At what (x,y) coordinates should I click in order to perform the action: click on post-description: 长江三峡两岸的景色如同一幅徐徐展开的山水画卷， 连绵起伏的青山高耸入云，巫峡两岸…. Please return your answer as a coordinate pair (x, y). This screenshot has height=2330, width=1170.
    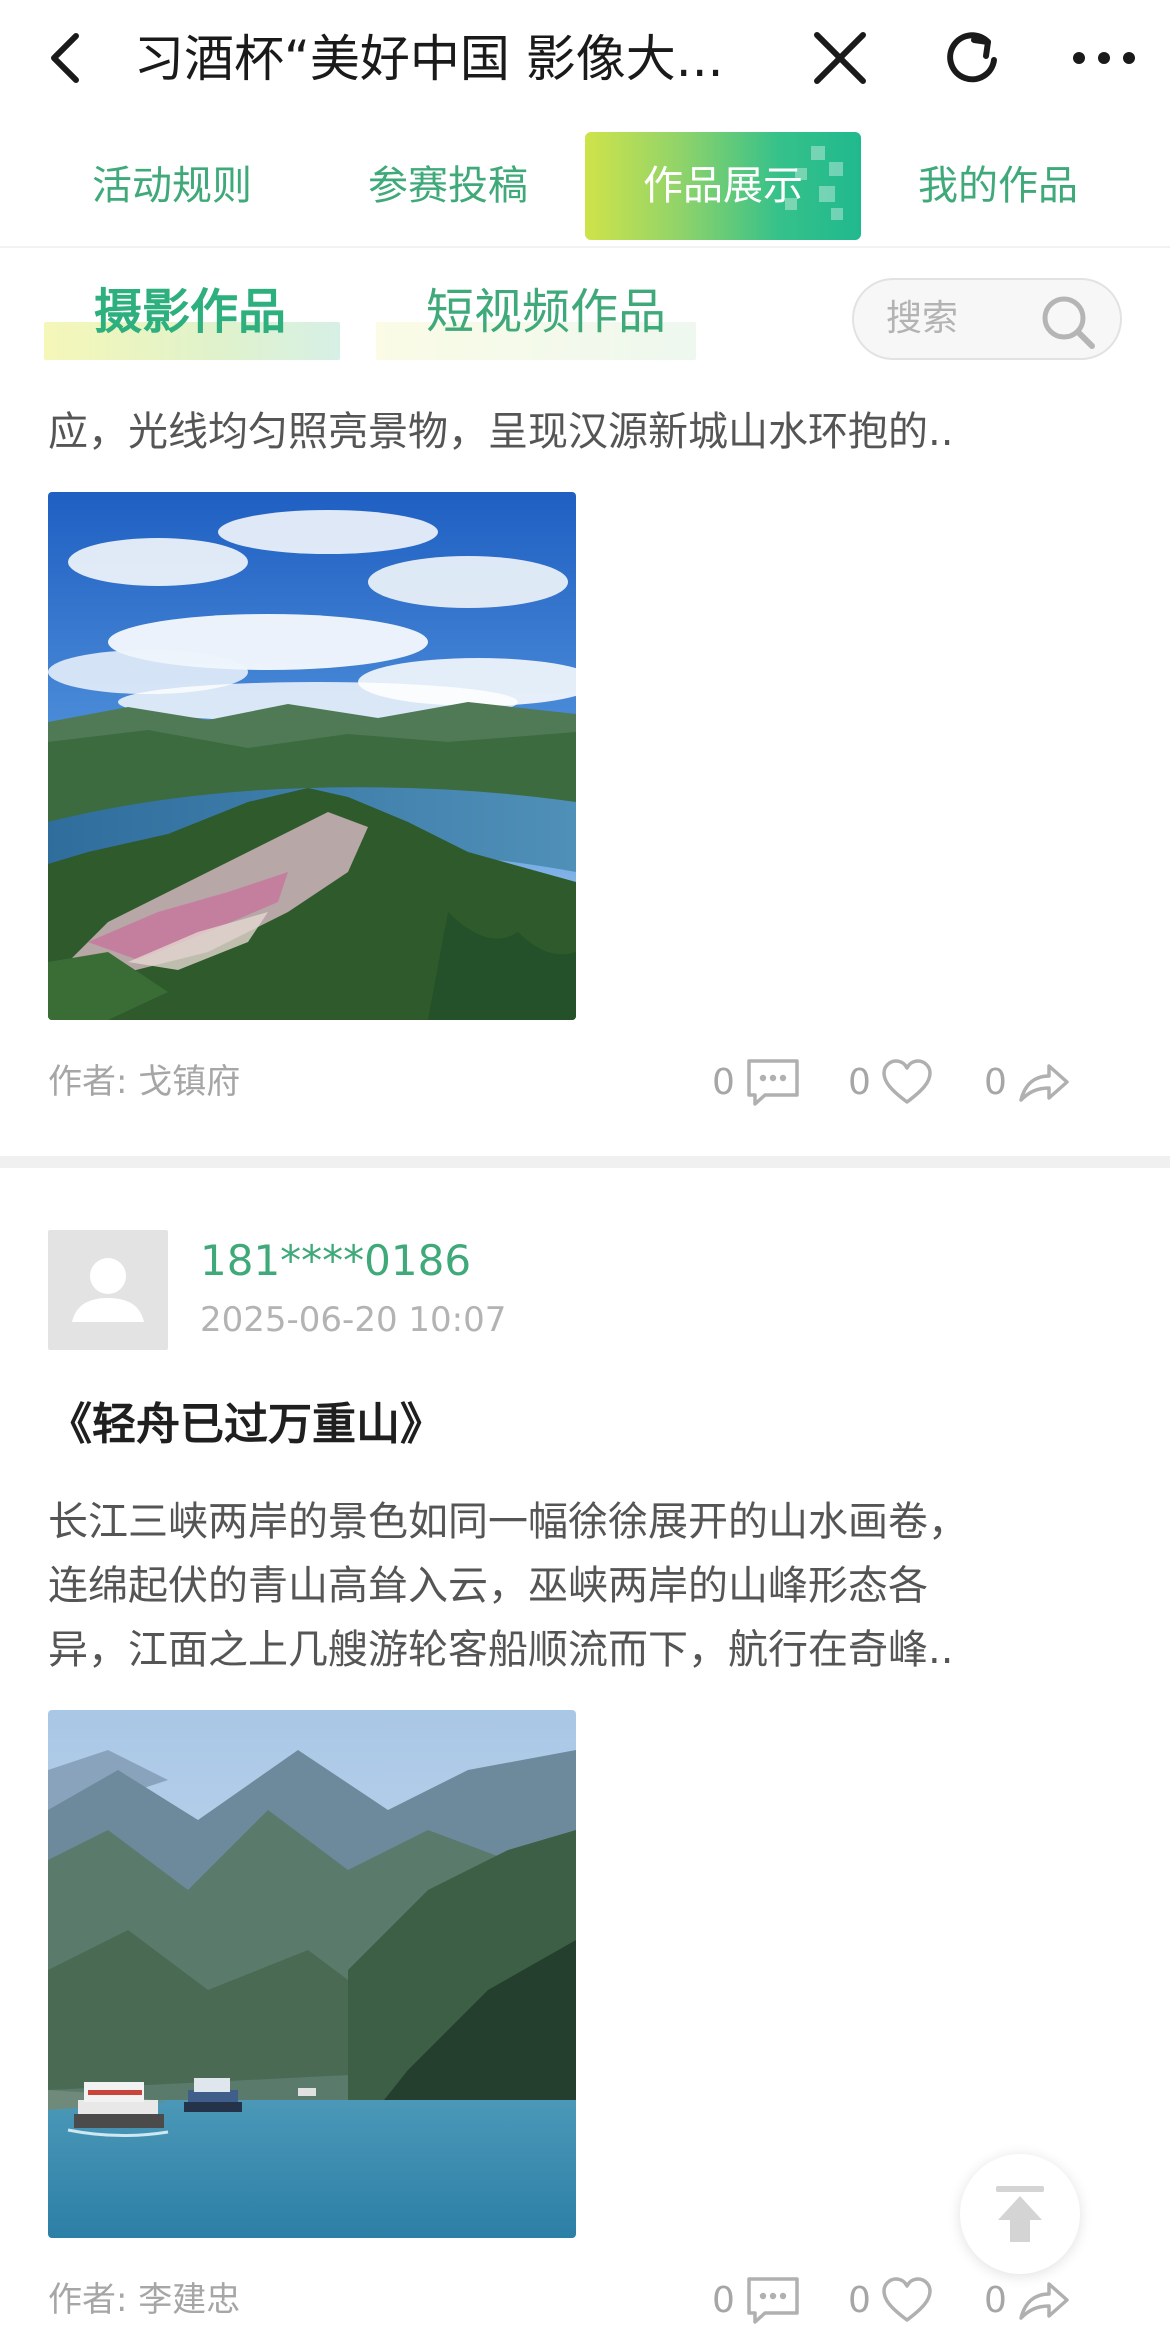
    Looking at the image, I should click on (588, 1586).